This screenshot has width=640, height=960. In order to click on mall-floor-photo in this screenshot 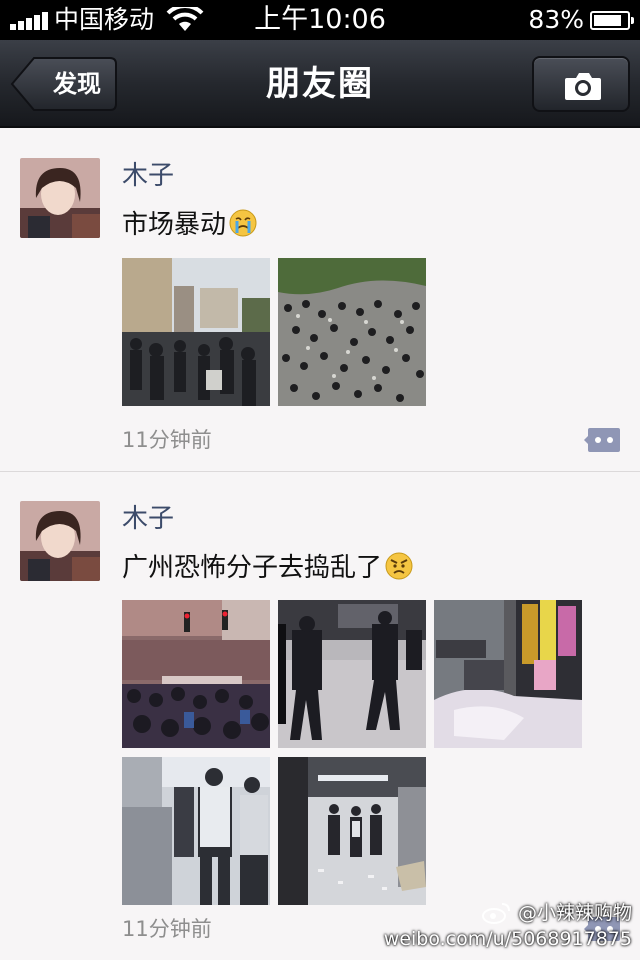, I will do `click(352, 831)`.